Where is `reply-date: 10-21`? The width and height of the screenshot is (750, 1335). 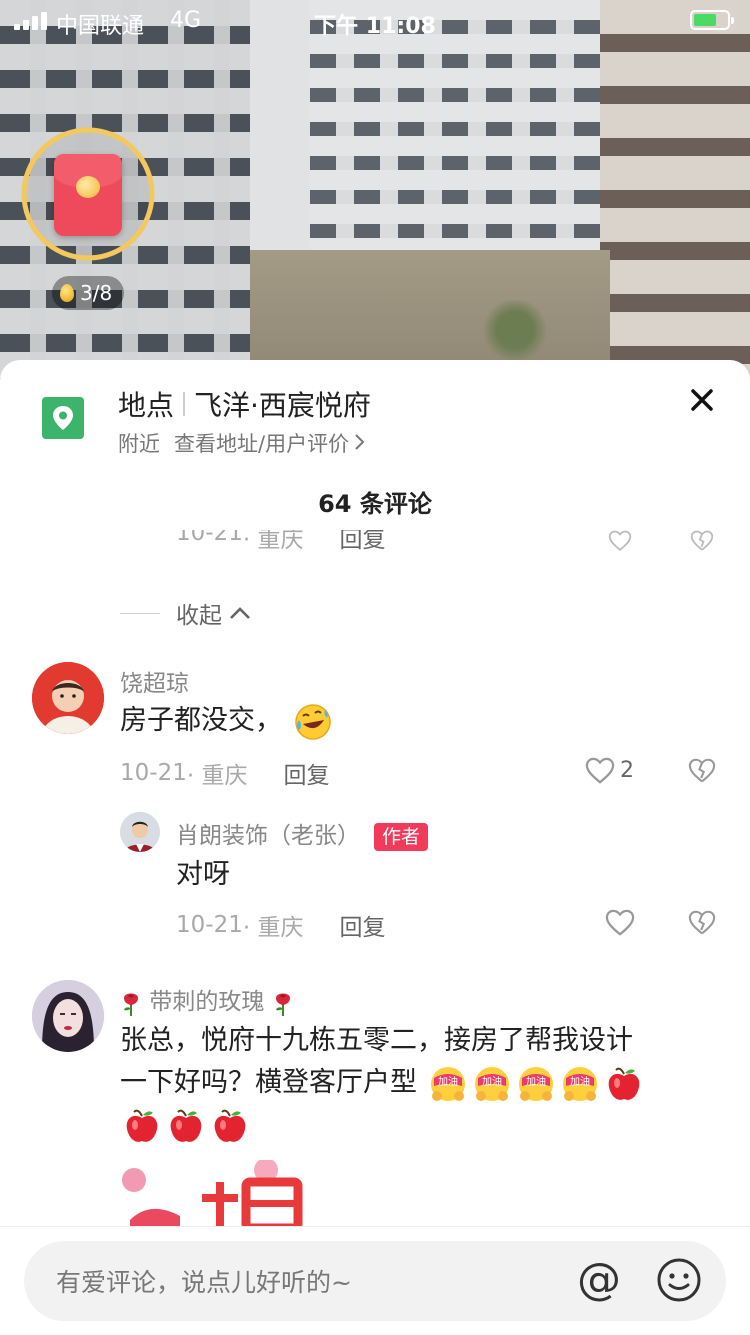
reply-date: 10-21 is located at coordinates (209, 925).